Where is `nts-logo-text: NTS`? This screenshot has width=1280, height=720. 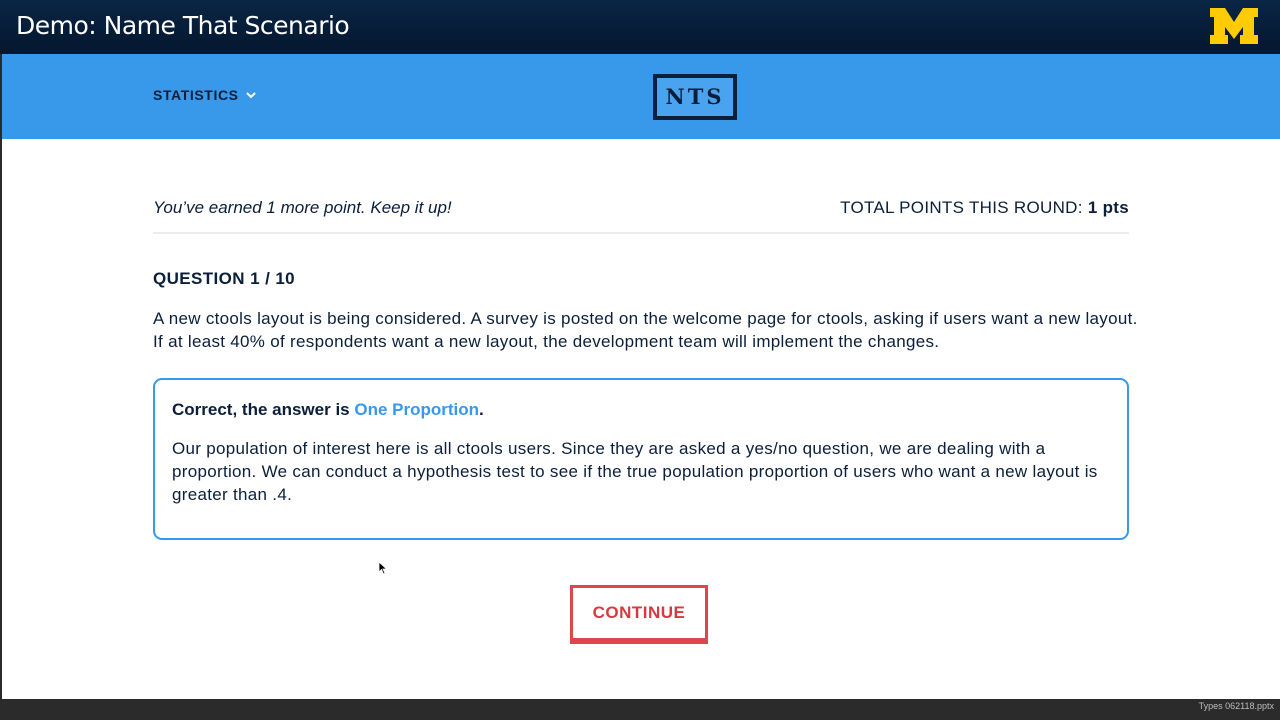
nts-logo-text: NTS is located at coordinates (695, 96).